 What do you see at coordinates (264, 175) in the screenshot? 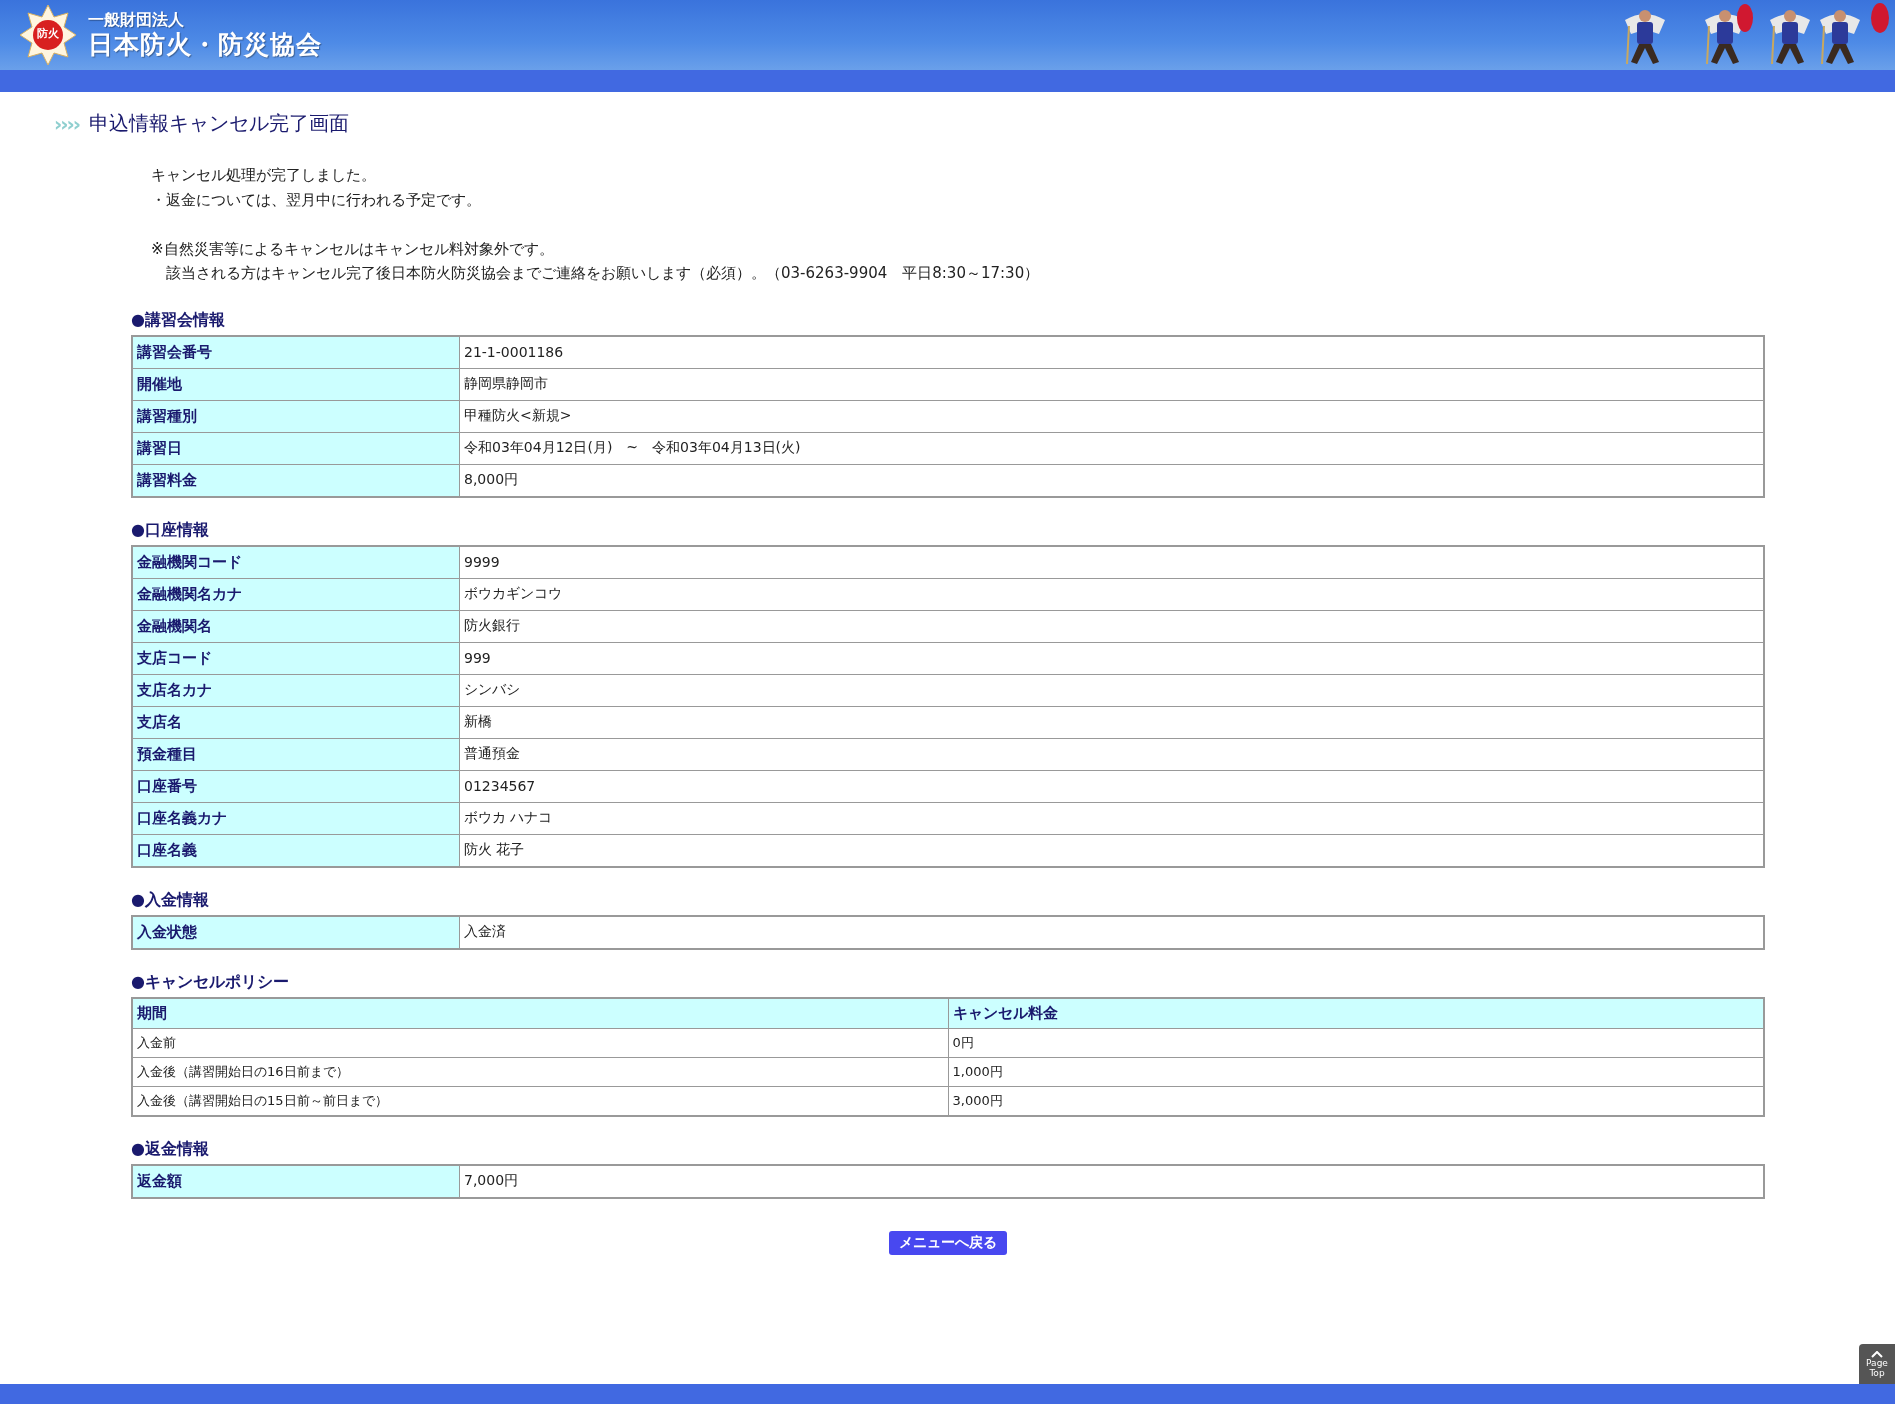
I see `message-text: キャンセル処理が完了しました。` at bounding box center [264, 175].